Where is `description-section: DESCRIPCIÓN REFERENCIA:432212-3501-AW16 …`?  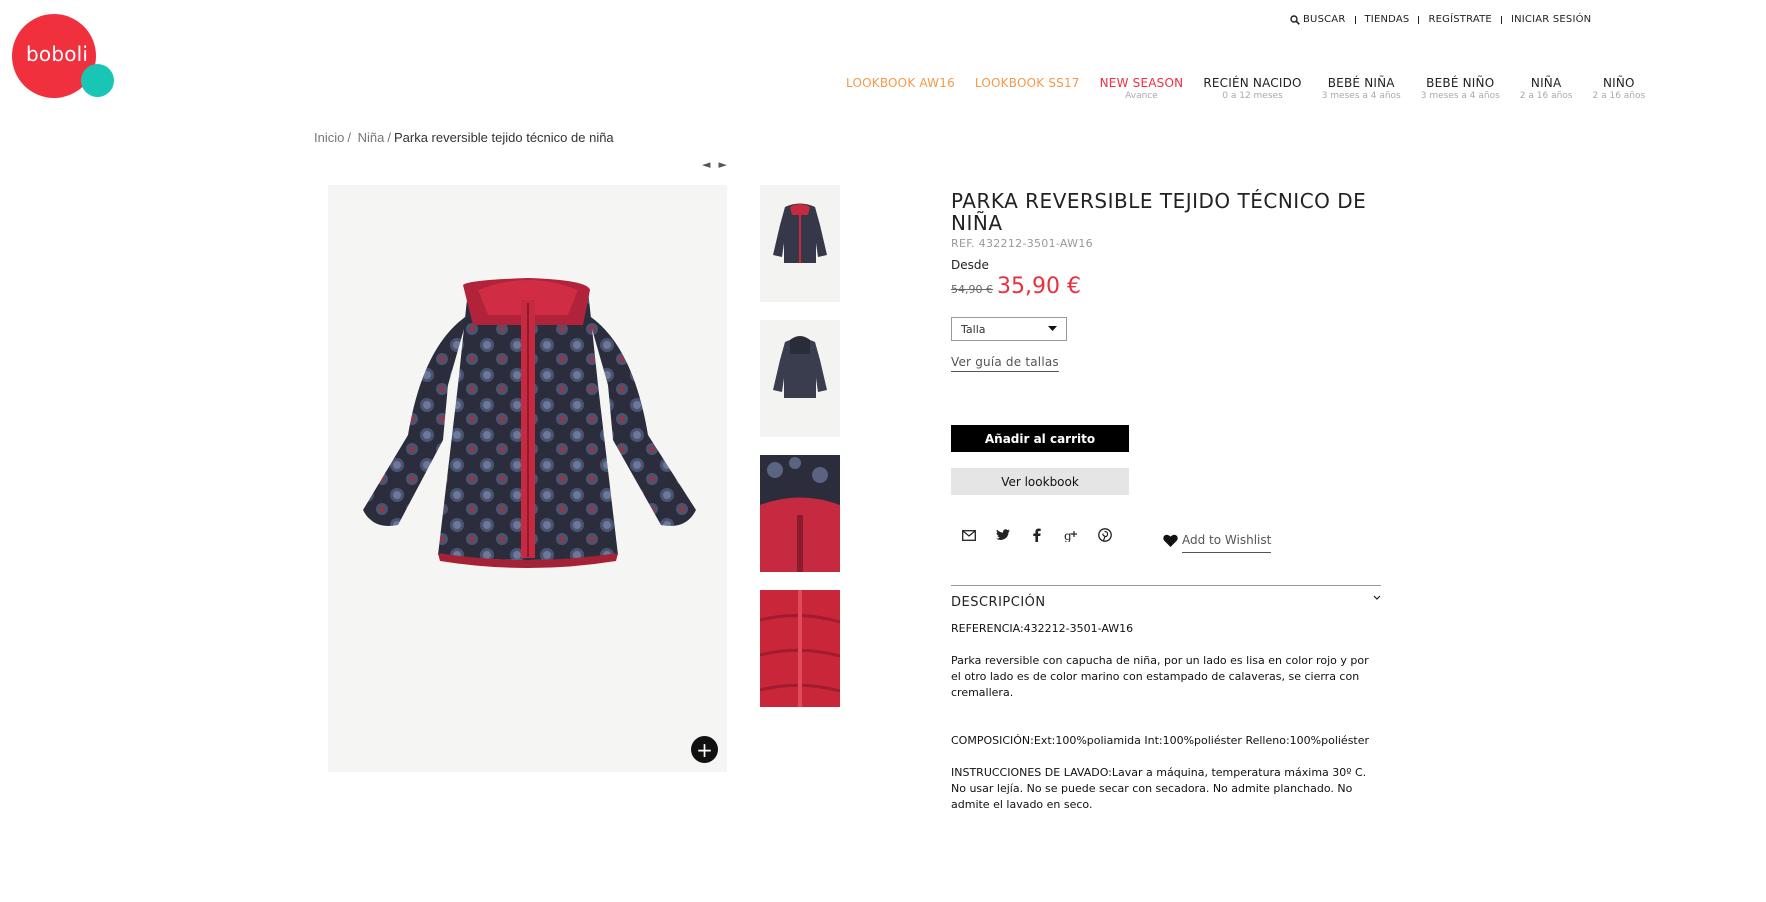 description-section: DESCRIPCIÓN REFERENCIA:432212-3501-AW16 … is located at coordinates (1166, 707).